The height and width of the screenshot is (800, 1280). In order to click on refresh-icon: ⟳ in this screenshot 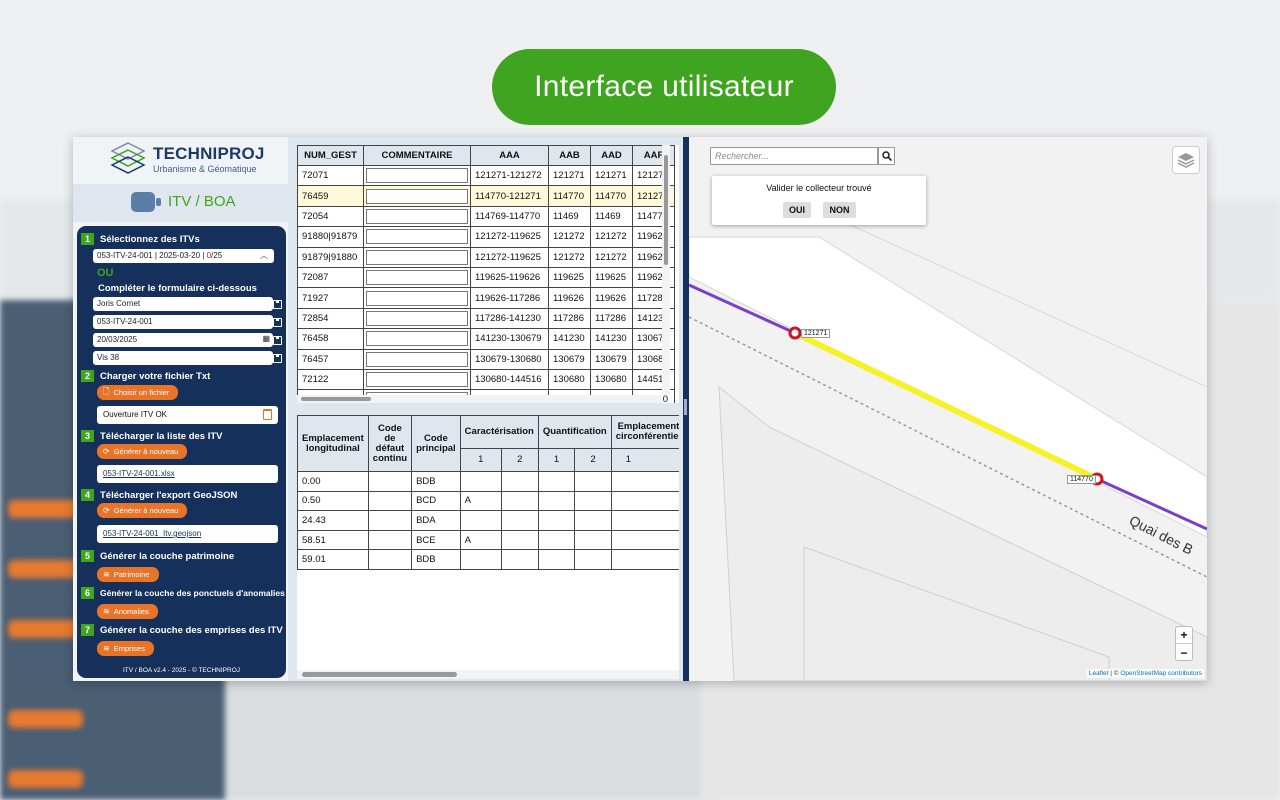, I will do `click(106, 510)`.